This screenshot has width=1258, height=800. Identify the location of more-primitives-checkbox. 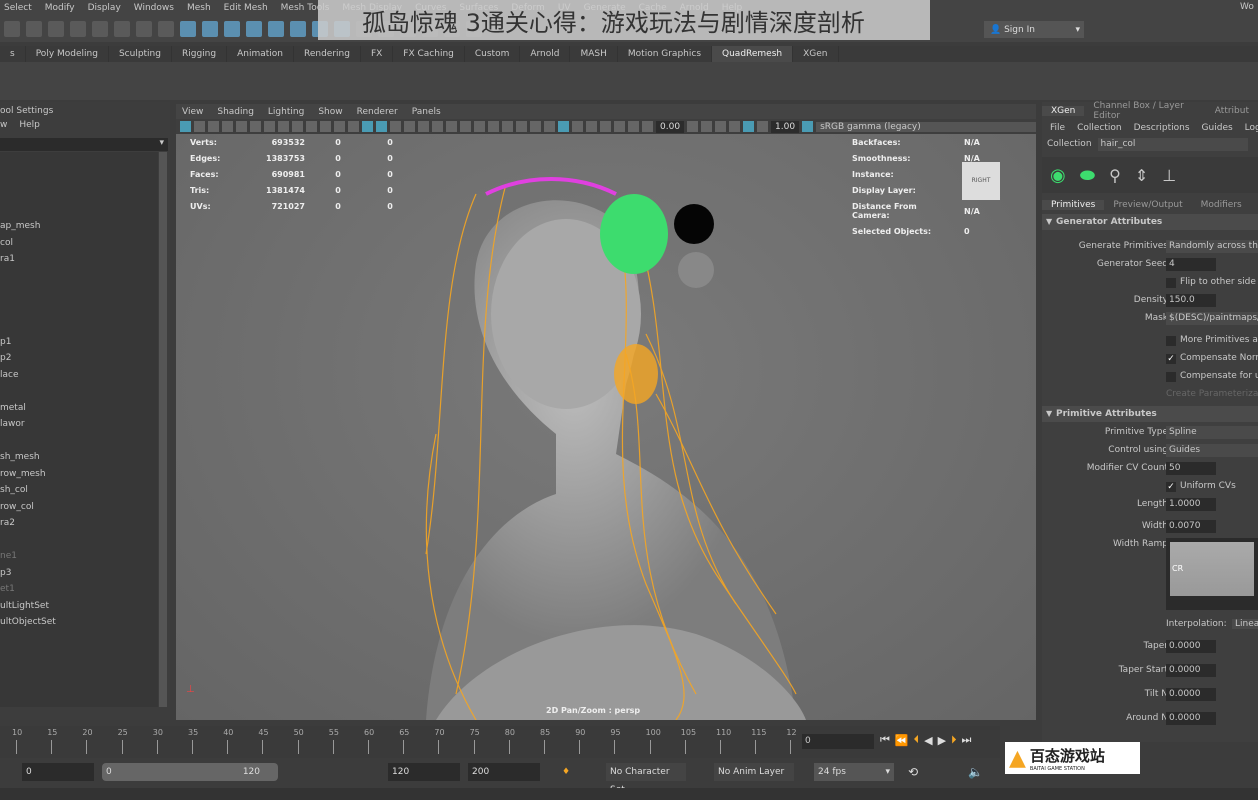
(1171, 341).